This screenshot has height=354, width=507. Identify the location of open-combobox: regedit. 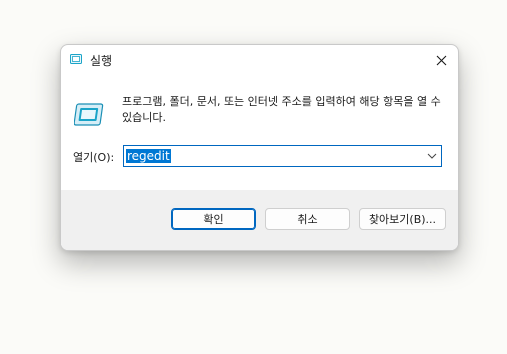
(282, 156).